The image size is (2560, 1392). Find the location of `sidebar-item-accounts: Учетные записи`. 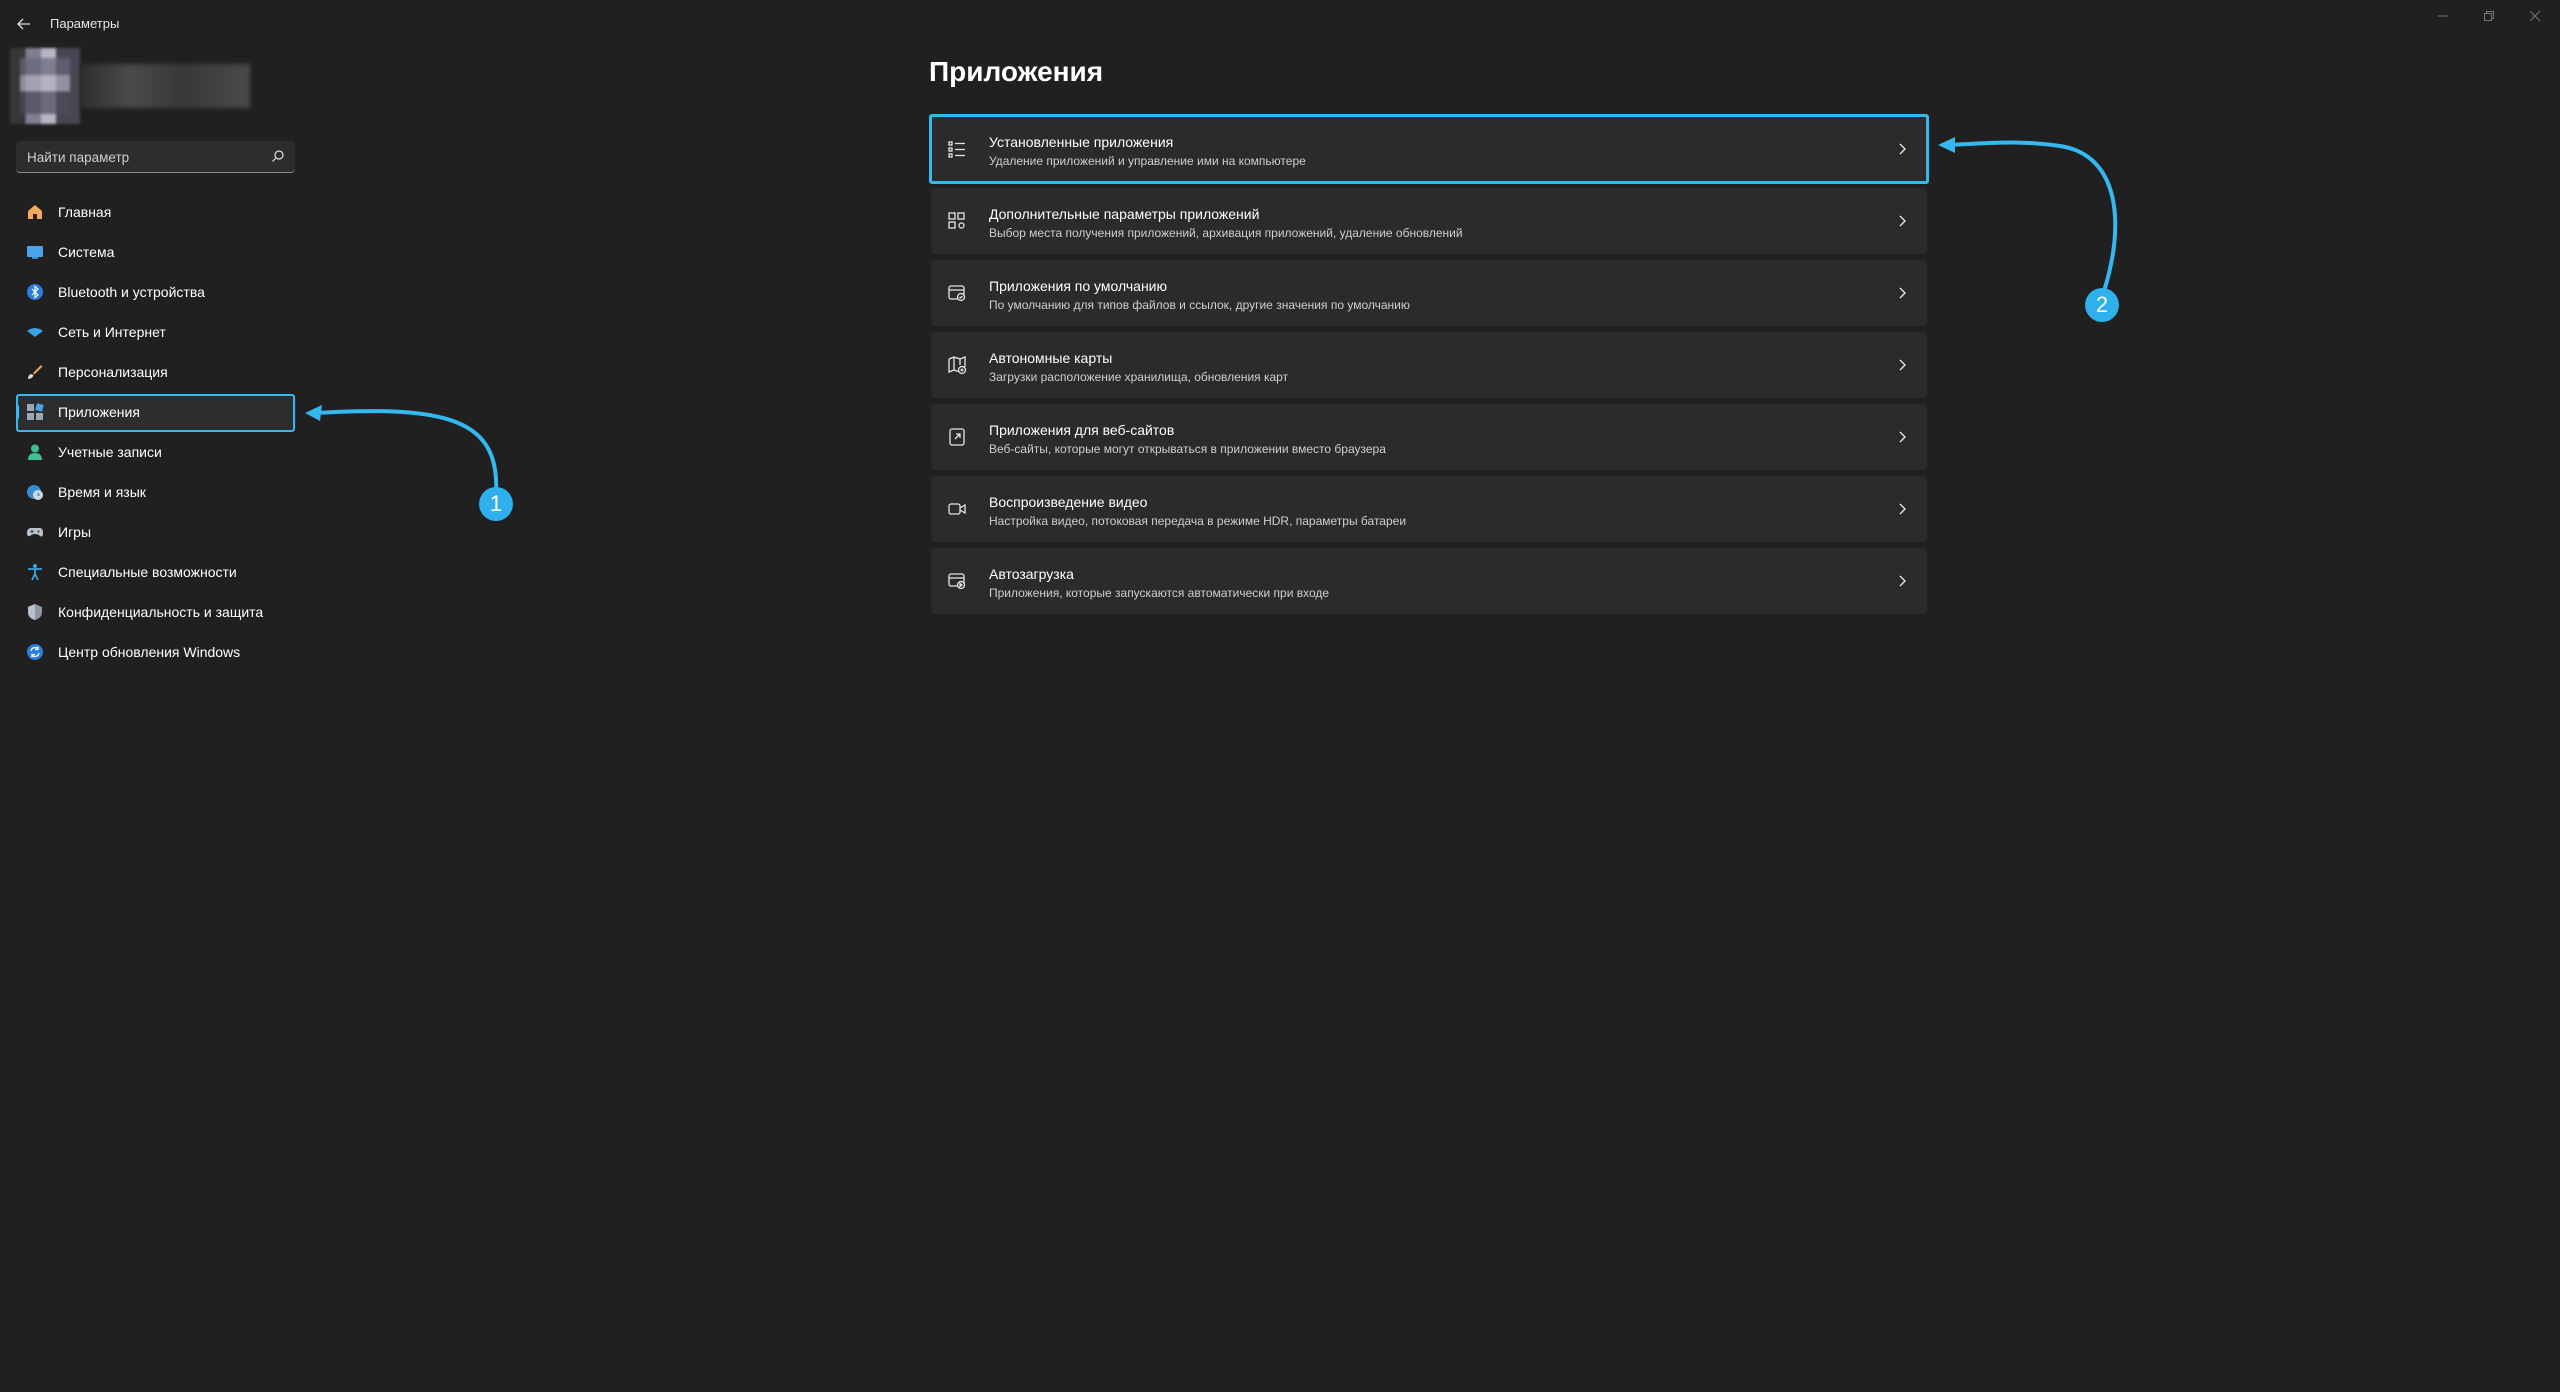

sidebar-item-accounts: Учетные записи is located at coordinates (156, 452).